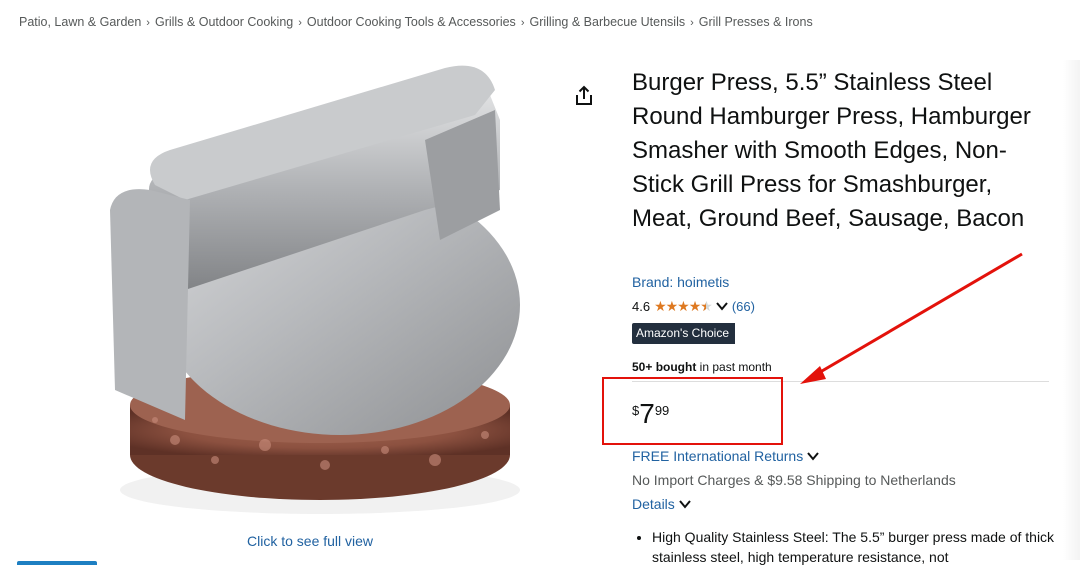 This screenshot has height=567, width=1080. What do you see at coordinates (664, 367) in the screenshot?
I see `bought-count: 50+ bought` at bounding box center [664, 367].